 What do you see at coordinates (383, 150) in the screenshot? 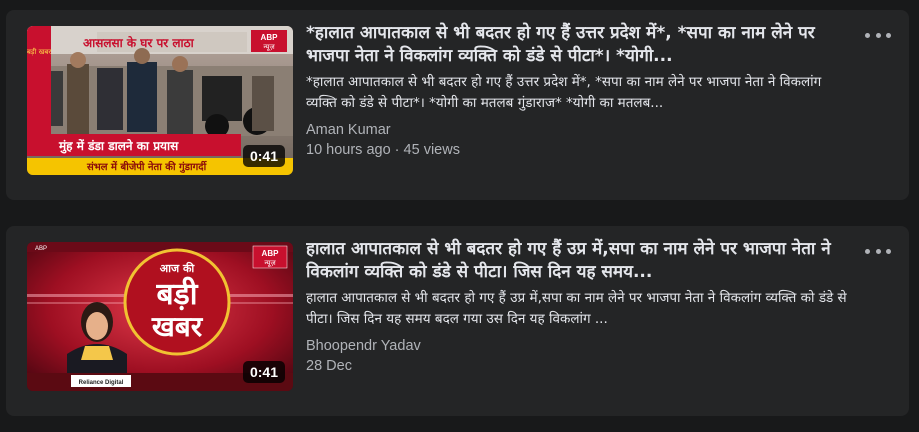
I see `video-meta: 10 hours ago · 45 views` at bounding box center [383, 150].